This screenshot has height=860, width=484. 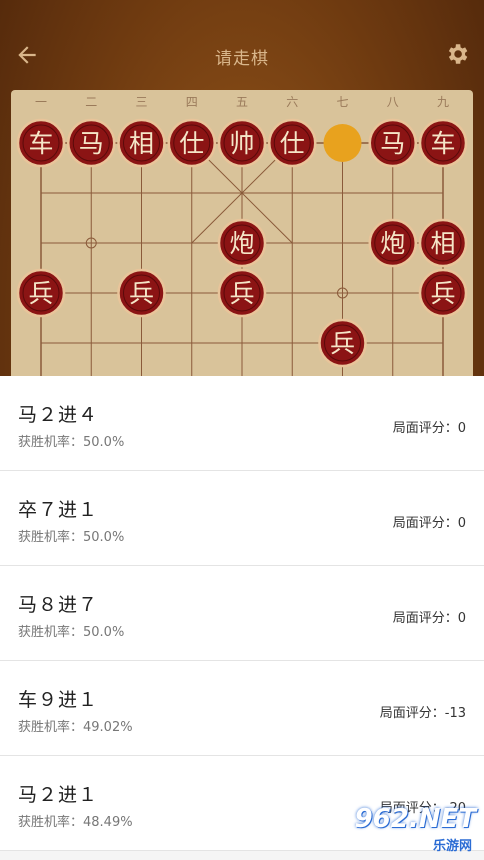 I want to click on watermark-text: 962.NET, so click(x=415, y=819).